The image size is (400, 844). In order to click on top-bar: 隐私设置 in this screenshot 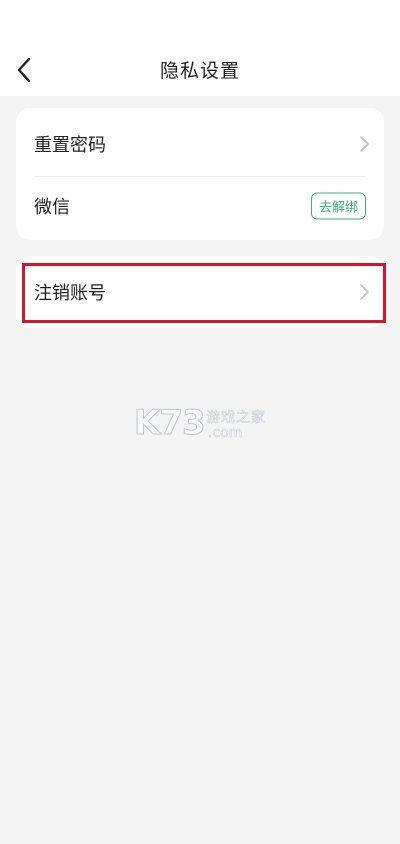, I will do `click(200, 48)`.